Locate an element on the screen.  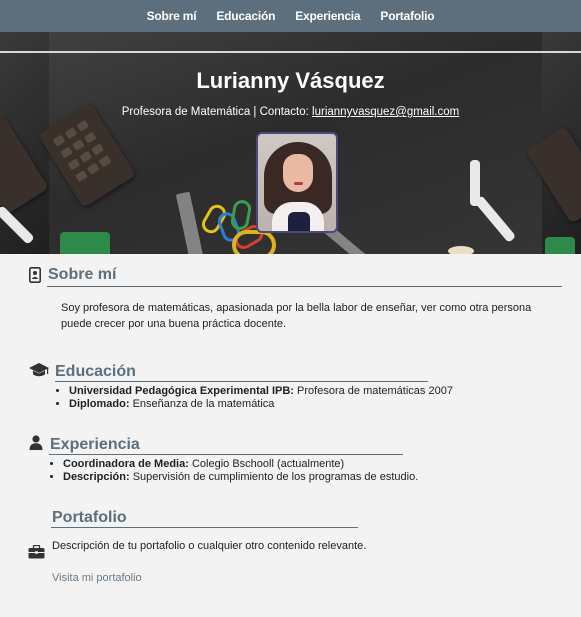
sharpener-decoration is located at coordinates (85, 243).